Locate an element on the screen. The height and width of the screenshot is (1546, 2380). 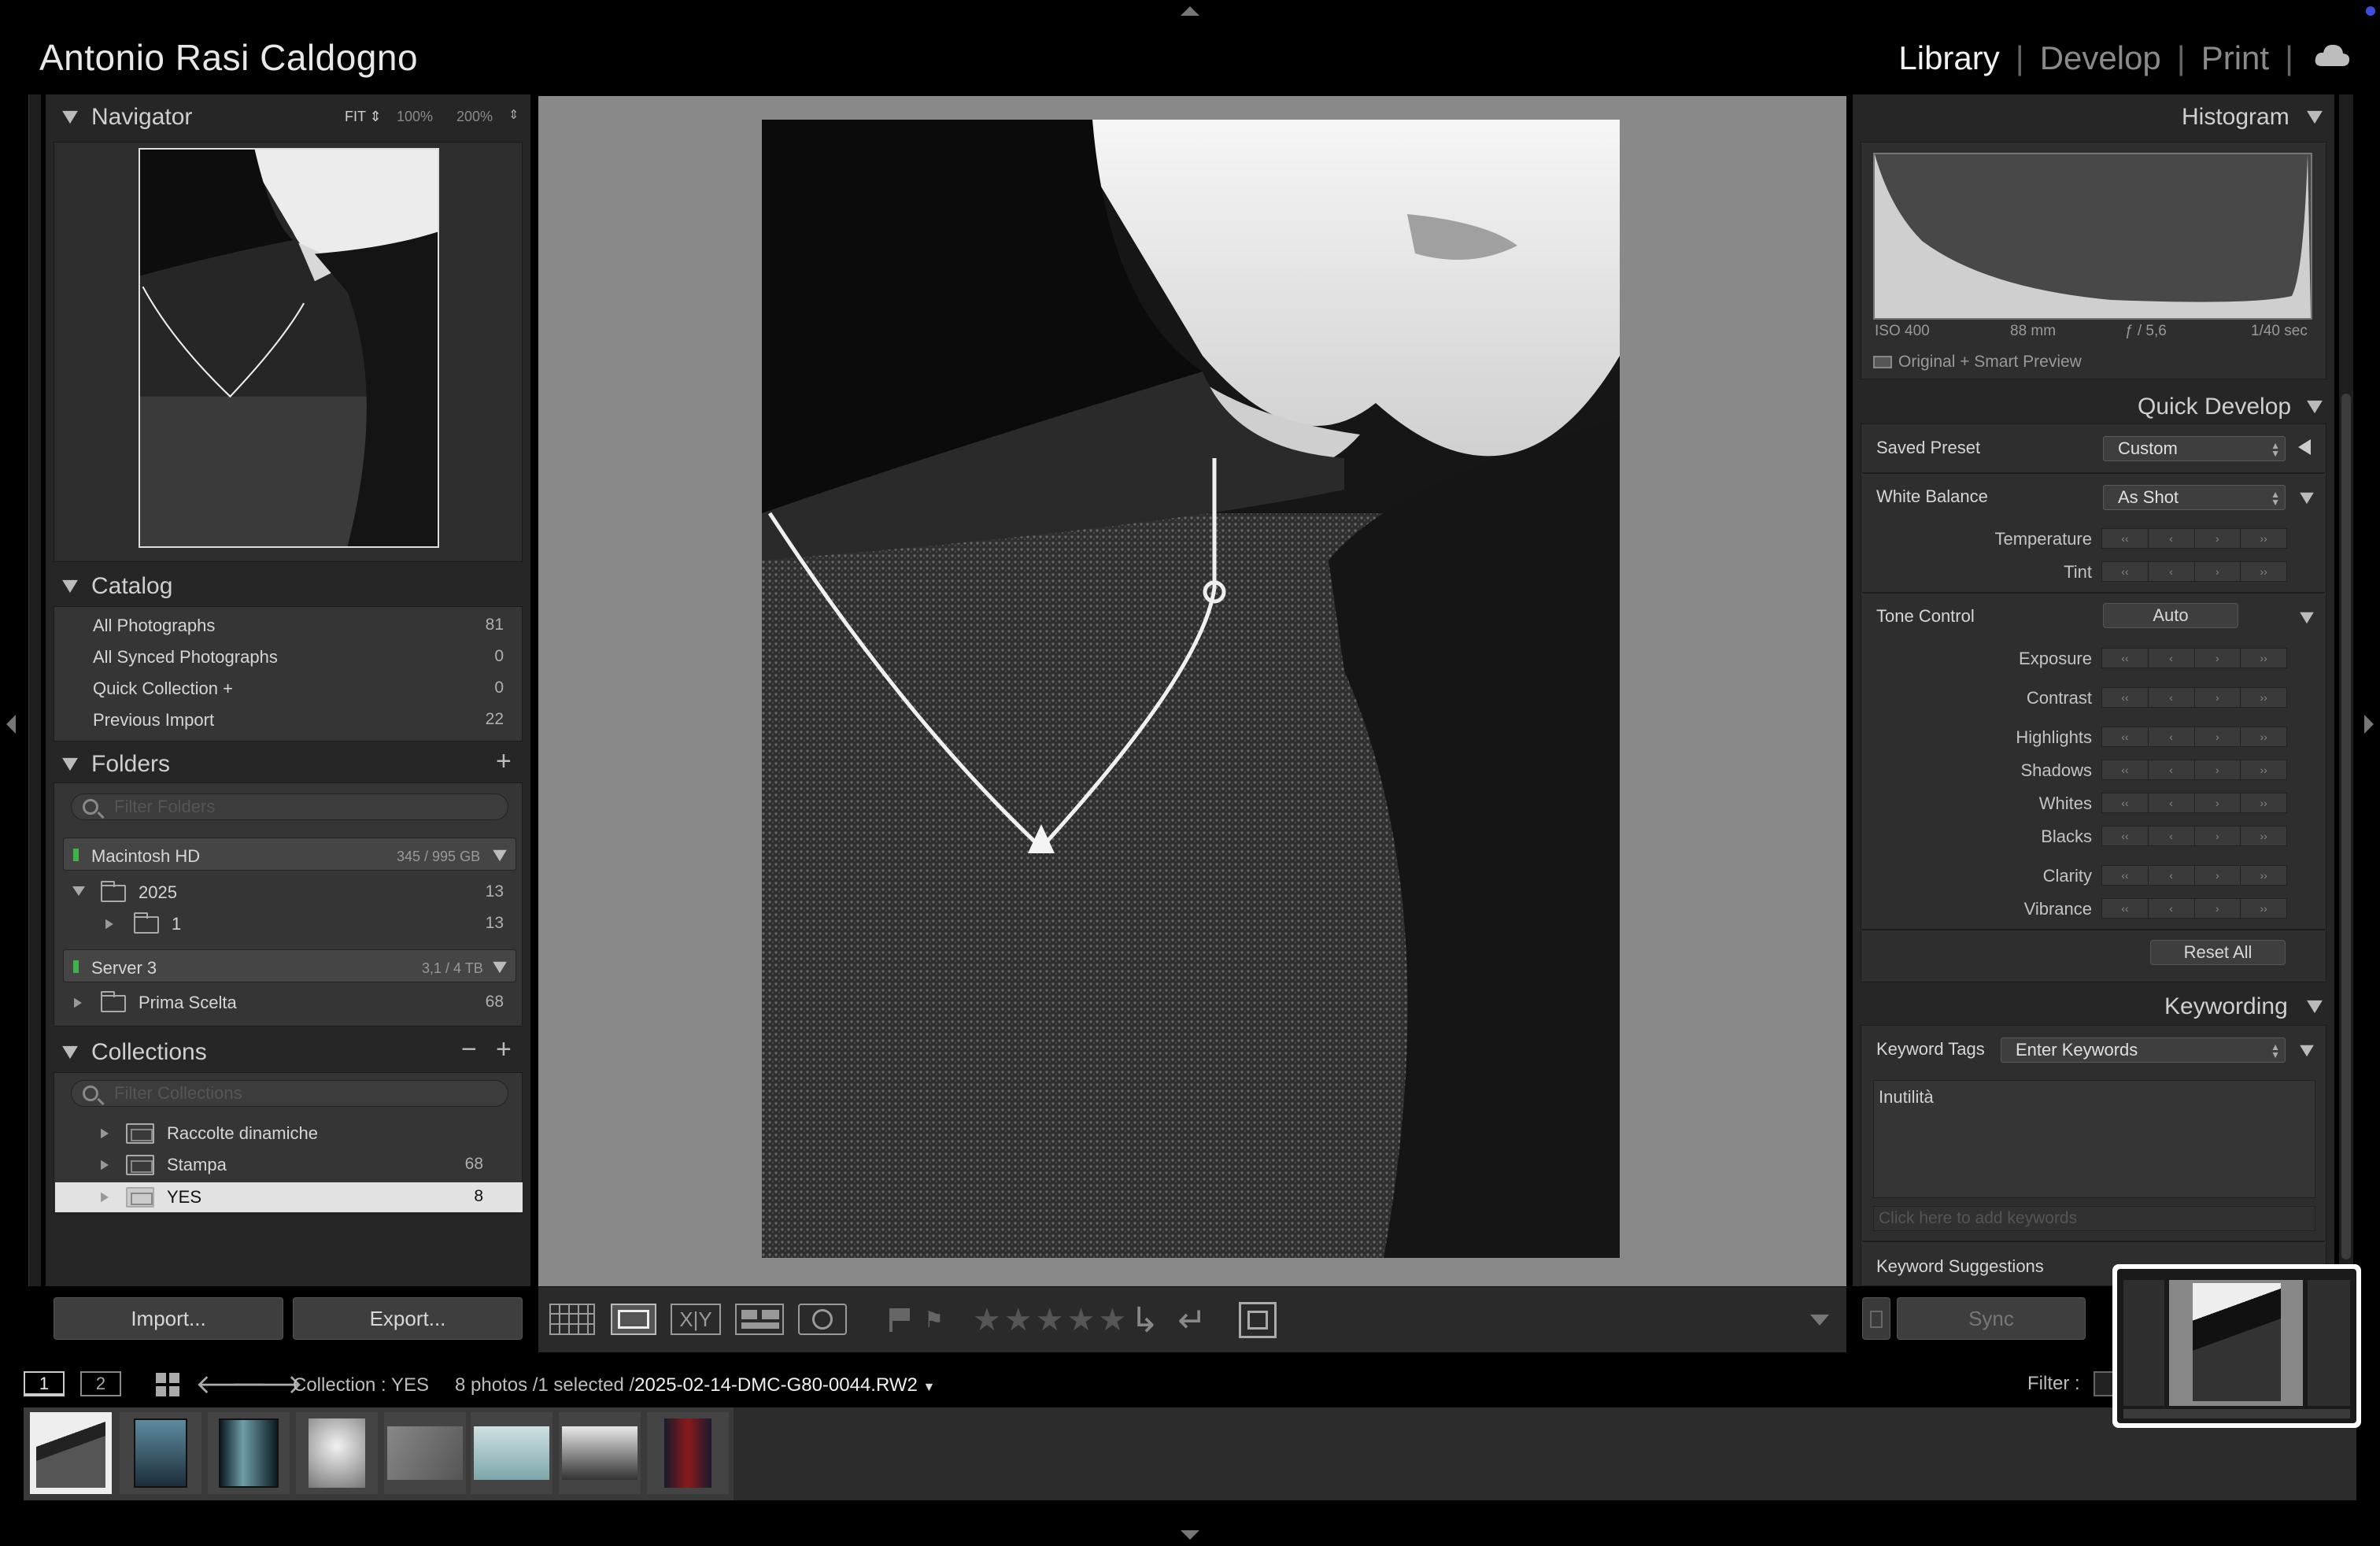
histogram-collapse-icon is located at coordinates (2315, 117).